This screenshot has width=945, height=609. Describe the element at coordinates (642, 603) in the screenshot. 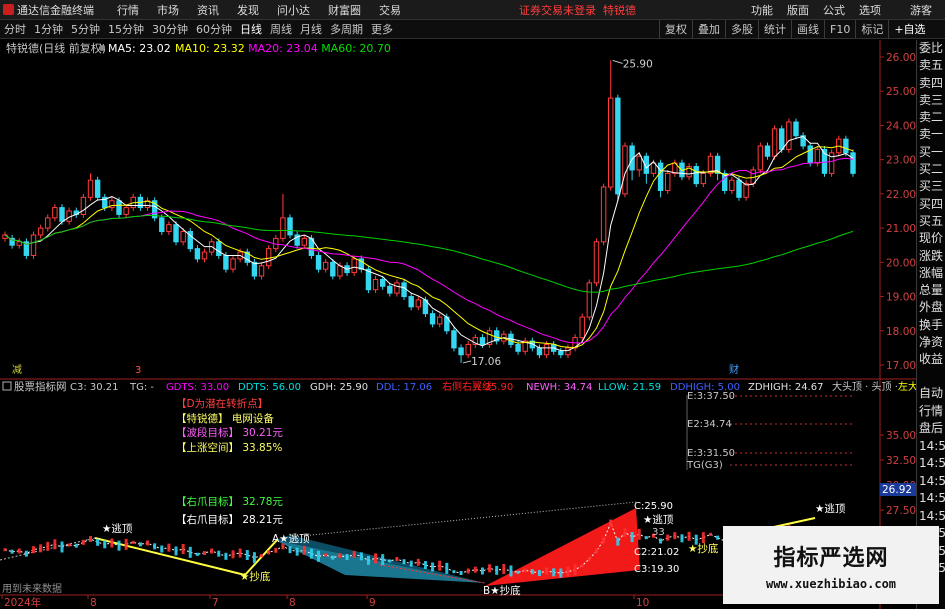

I see `date-label: 10` at that location.